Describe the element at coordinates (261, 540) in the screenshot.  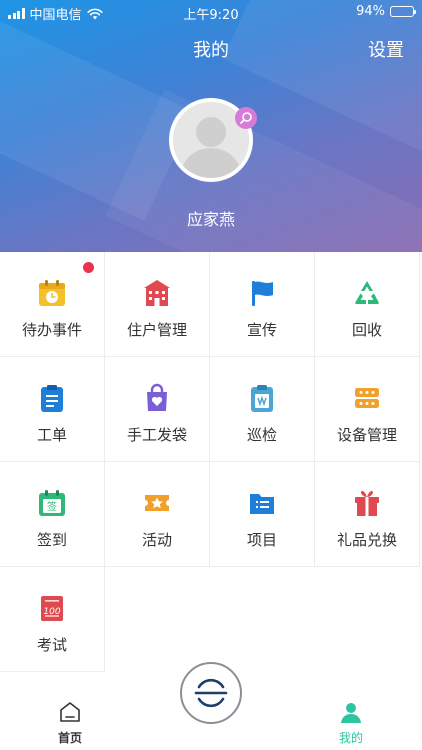
I see `menu-item-label: 项目` at that location.